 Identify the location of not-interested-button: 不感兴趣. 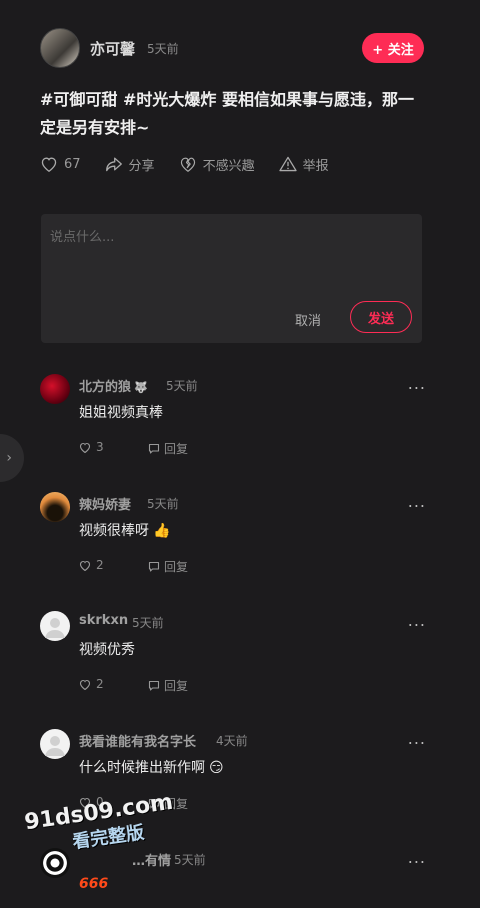
(217, 164).